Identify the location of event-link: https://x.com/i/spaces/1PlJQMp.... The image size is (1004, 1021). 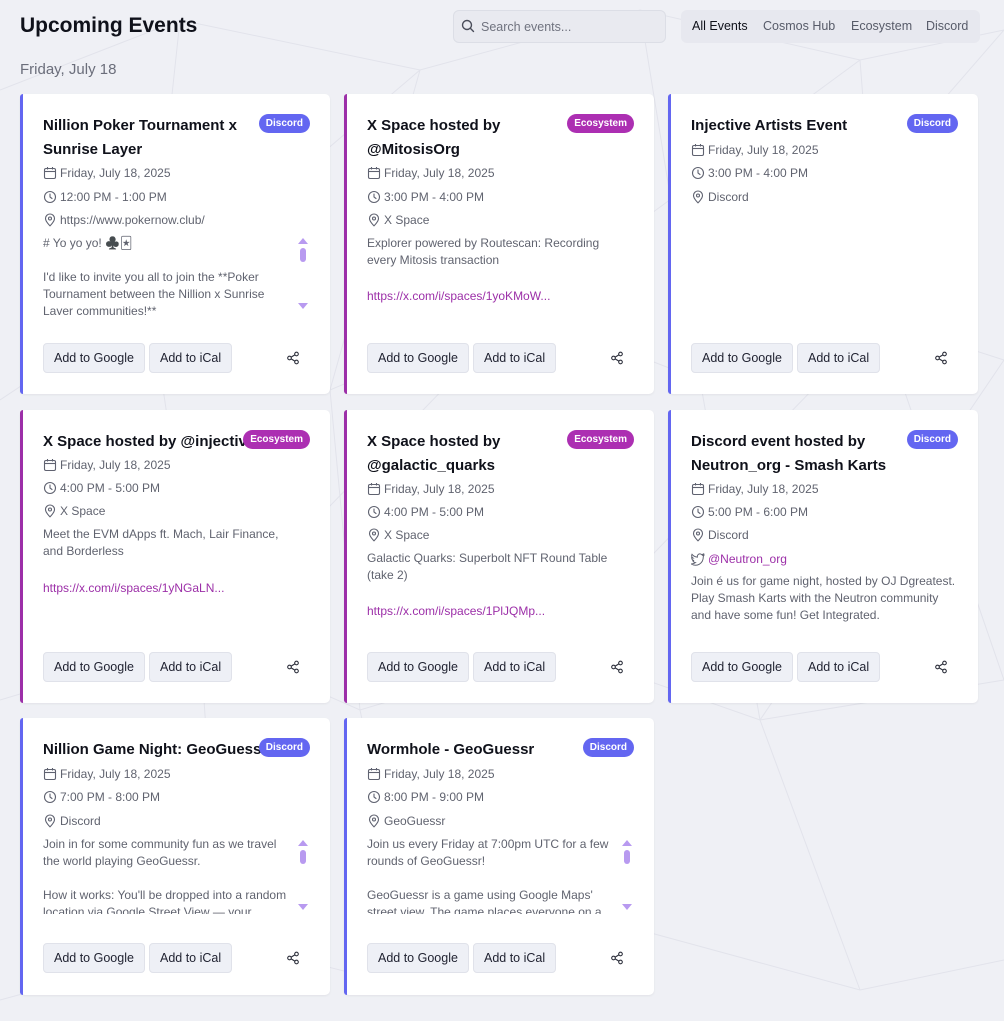
(456, 611).